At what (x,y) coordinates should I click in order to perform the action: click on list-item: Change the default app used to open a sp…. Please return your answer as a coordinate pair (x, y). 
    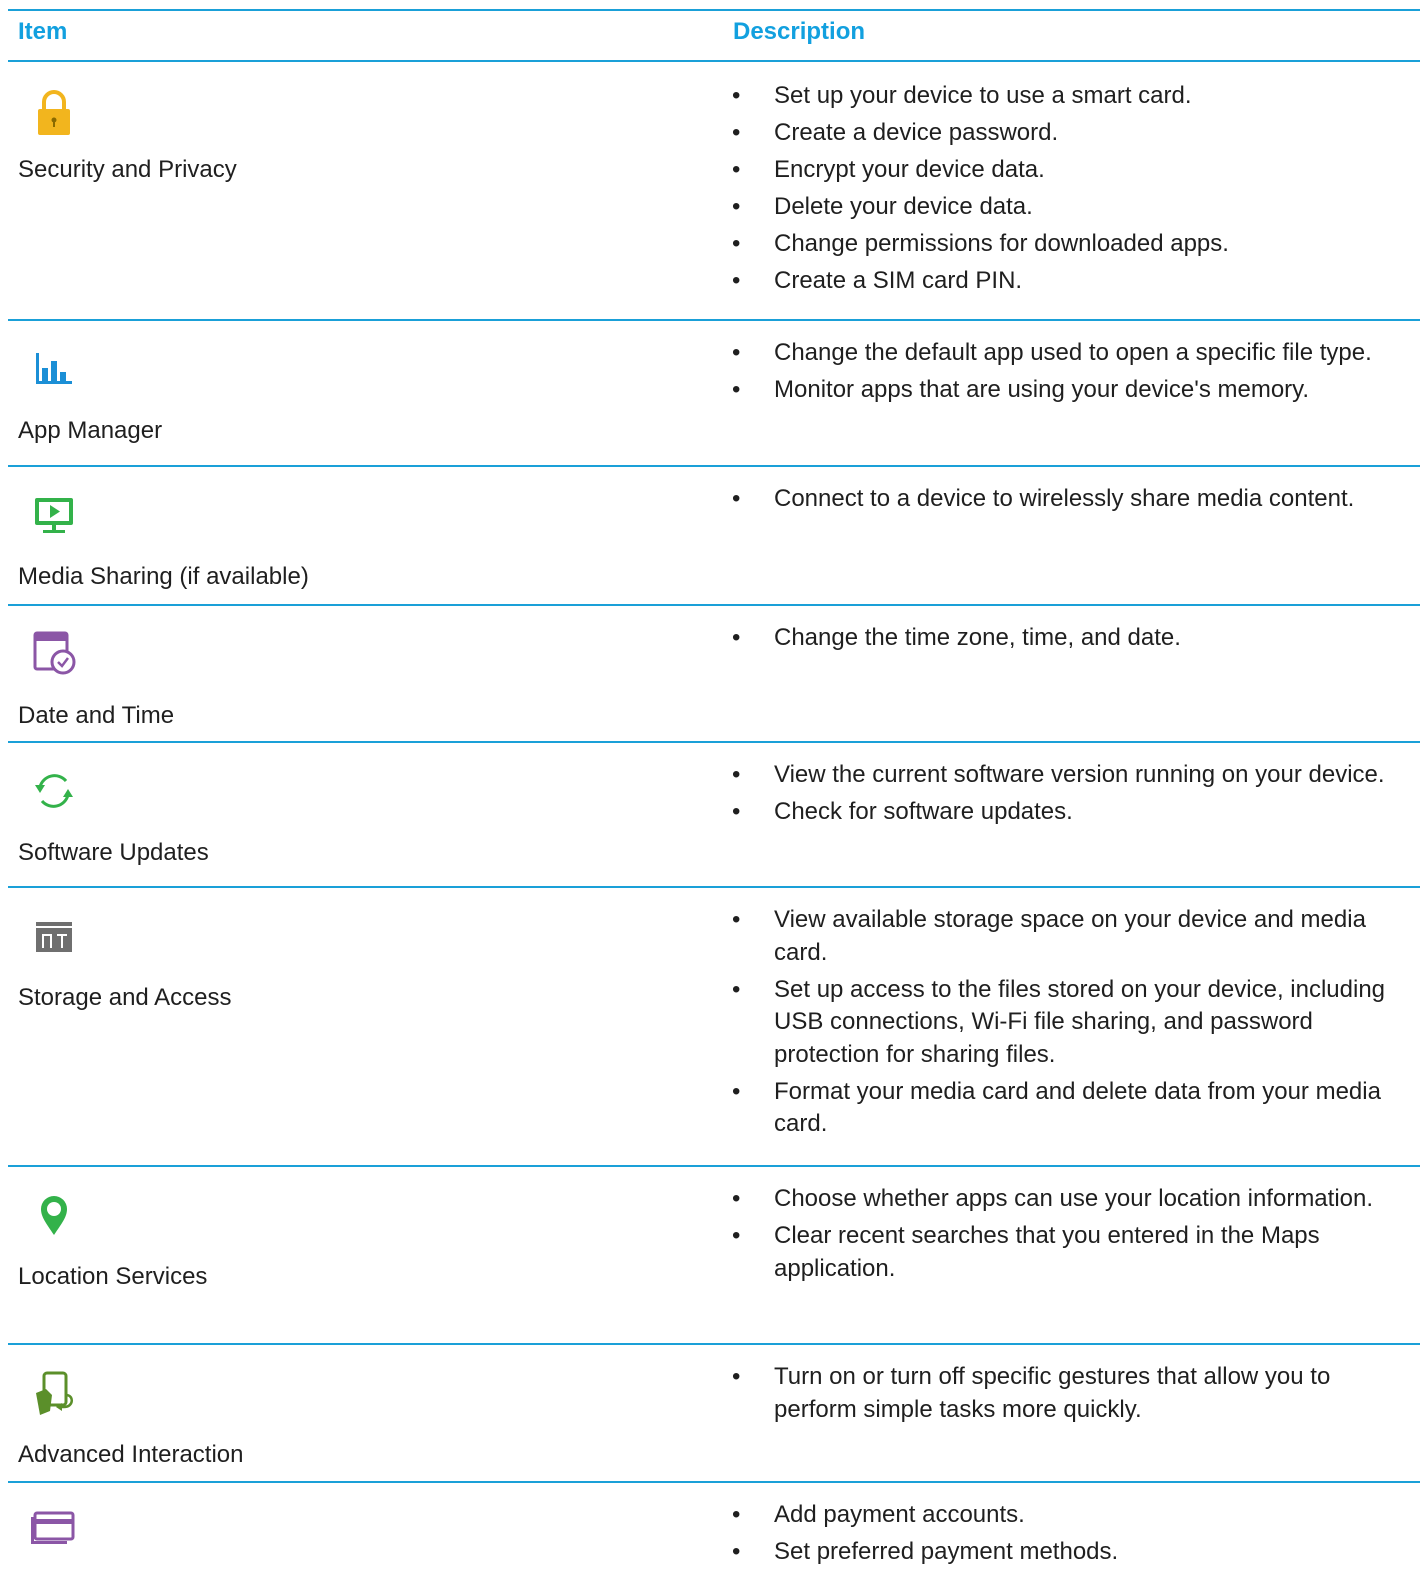
    Looking at the image, I should click on (1073, 353).